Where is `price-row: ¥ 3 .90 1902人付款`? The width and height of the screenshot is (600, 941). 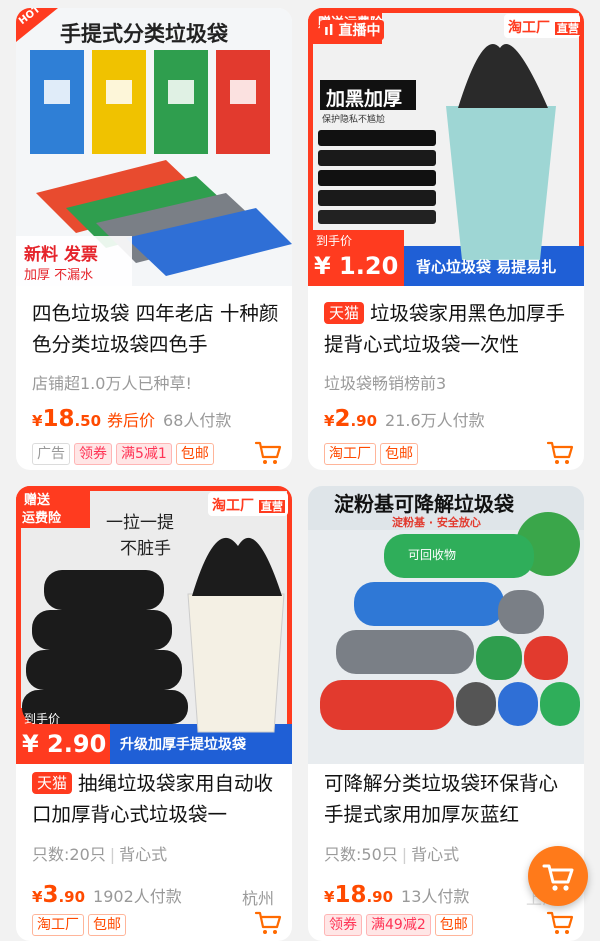
price-row: ¥ 3 .90 1902人付款 is located at coordinates (107, 895).